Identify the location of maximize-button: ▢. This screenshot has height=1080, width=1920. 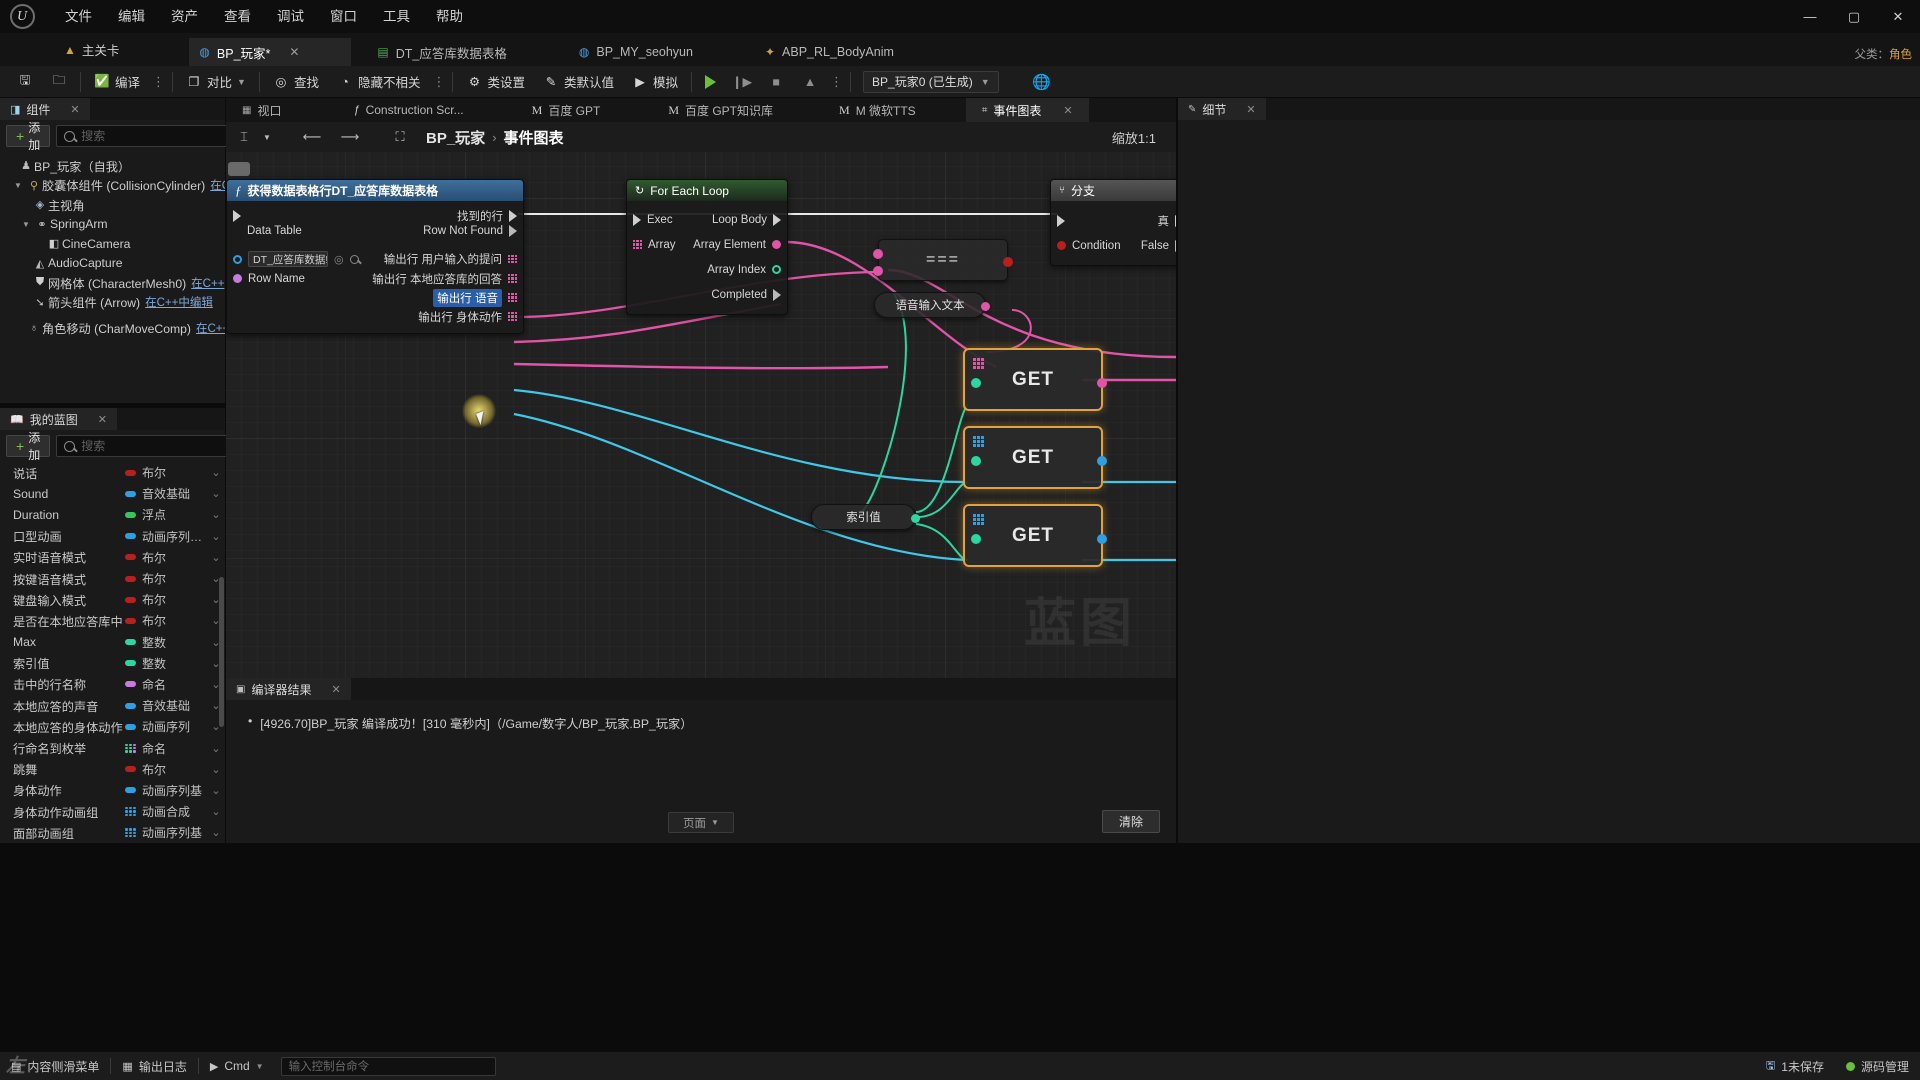
(1854, 16).